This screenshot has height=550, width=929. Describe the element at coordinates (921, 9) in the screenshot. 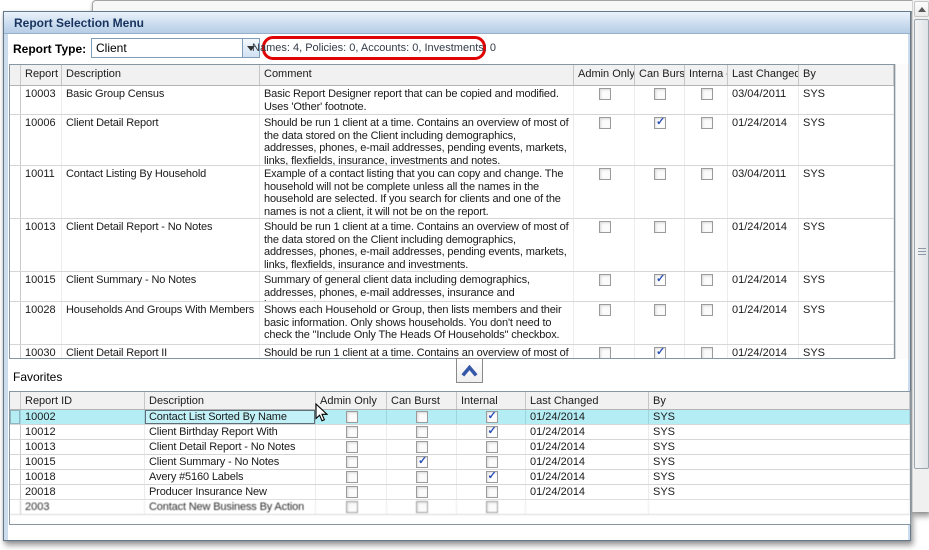

I see `scroll-up-button` at that location.